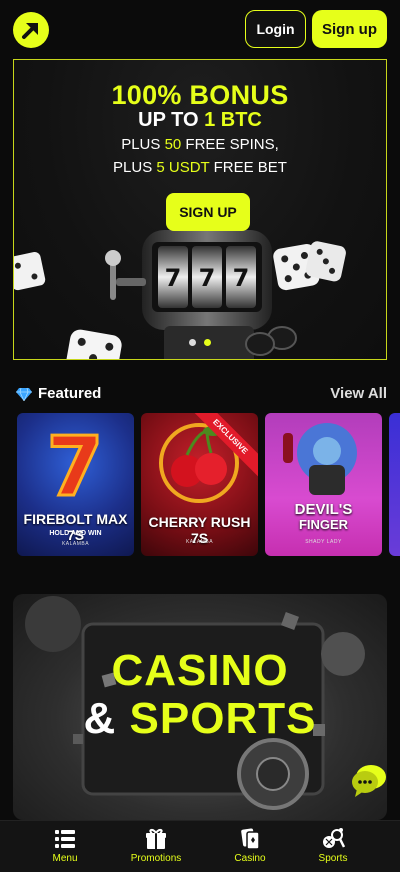  What do you see at coordinates (208, 212) in the screenshot?
I see `banner-signup-button: SIGN UP` at bounding box center [208, 212].